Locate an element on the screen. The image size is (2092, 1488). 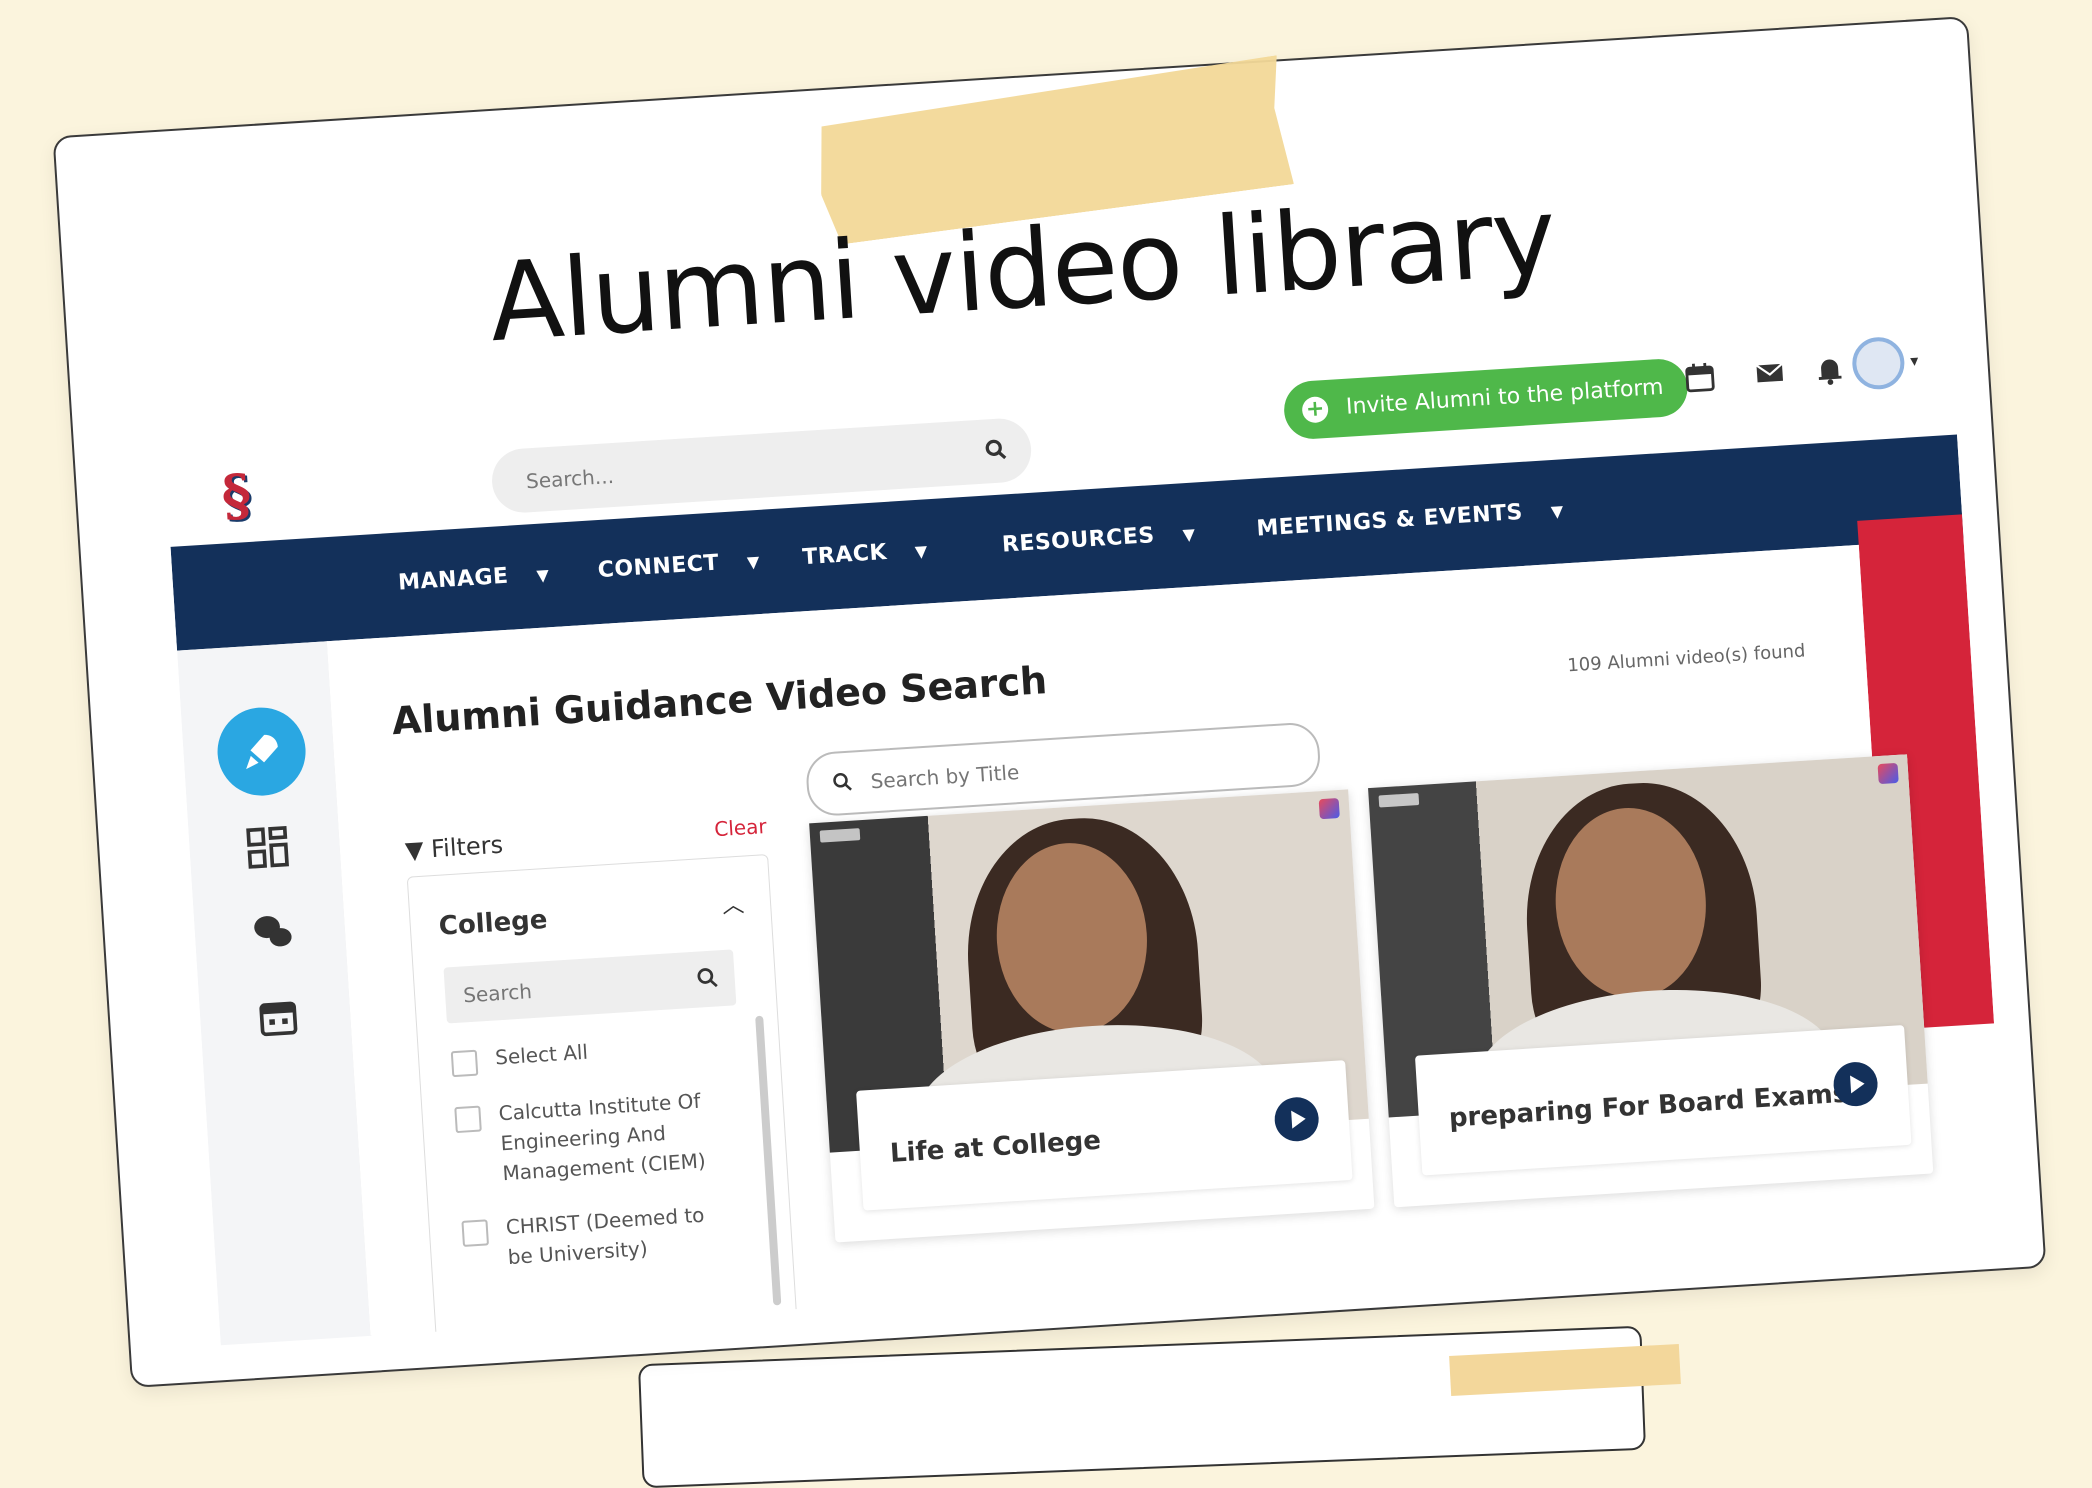
chevron-down-icon: ▾ is located at coordinates (1914, 360).